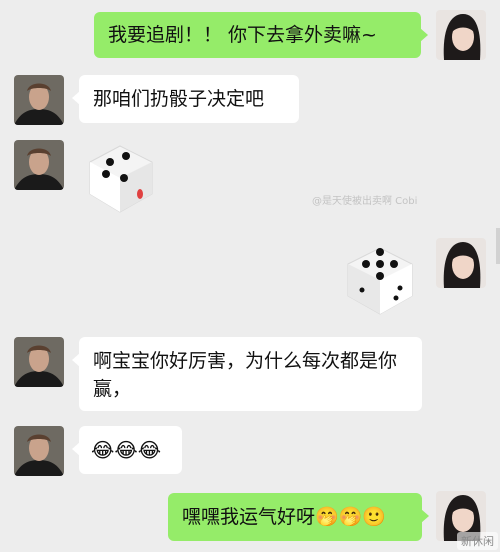 The image size is (500, 552). What do you see at coordinates (374, 517) in the screenshot?
I see `smiling-emoji: 🙂` at bounding box center [374, 517].